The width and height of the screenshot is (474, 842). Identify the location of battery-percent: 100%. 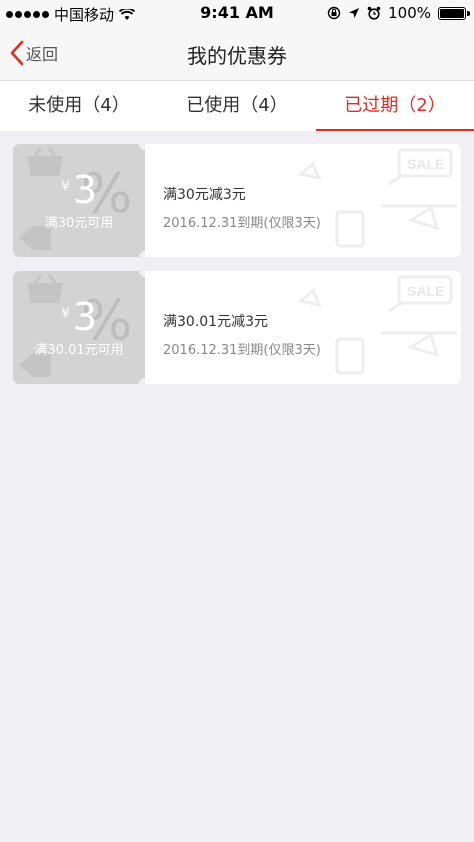
(409, 13).